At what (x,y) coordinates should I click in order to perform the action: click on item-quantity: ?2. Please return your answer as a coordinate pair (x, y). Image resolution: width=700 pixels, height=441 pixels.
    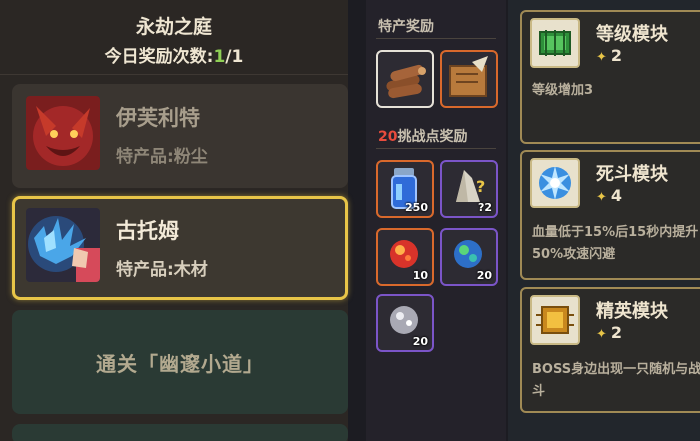
    Looking at the image, I should click on (484, 207).